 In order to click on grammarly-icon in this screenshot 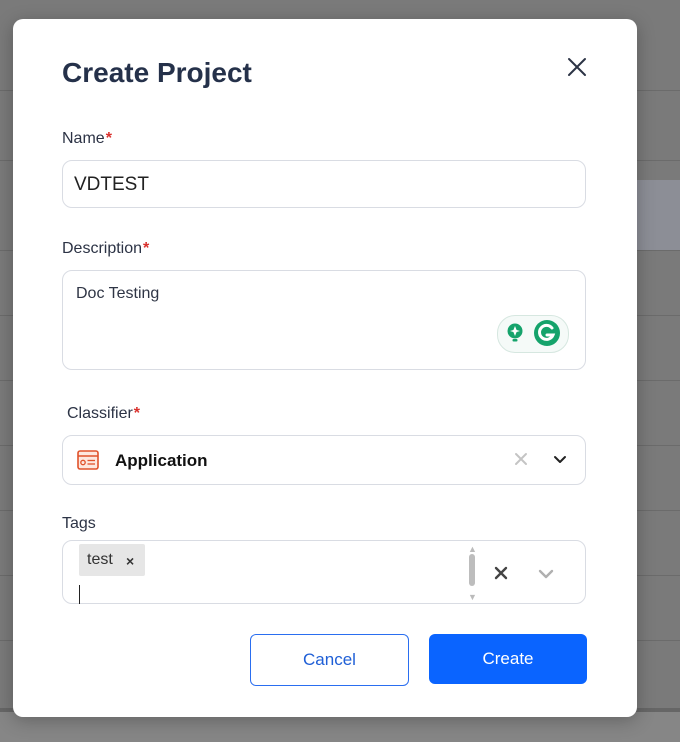, I will do `click(533, 333)`.